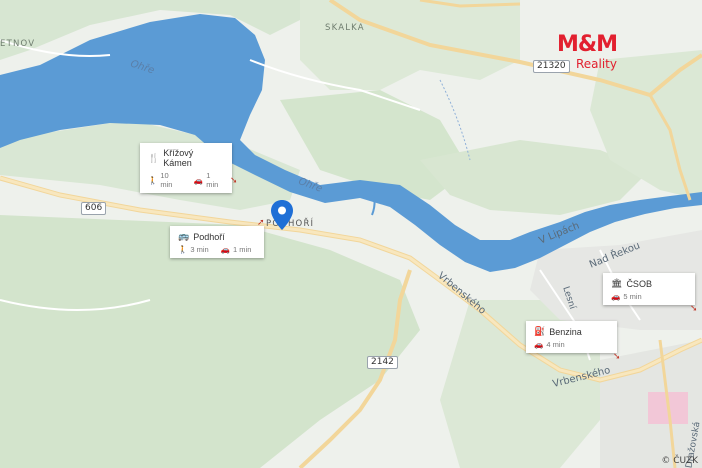 This screenshot has width=702, height=468. I want to click on poi-car-time: 4 min, so click(555, 344).